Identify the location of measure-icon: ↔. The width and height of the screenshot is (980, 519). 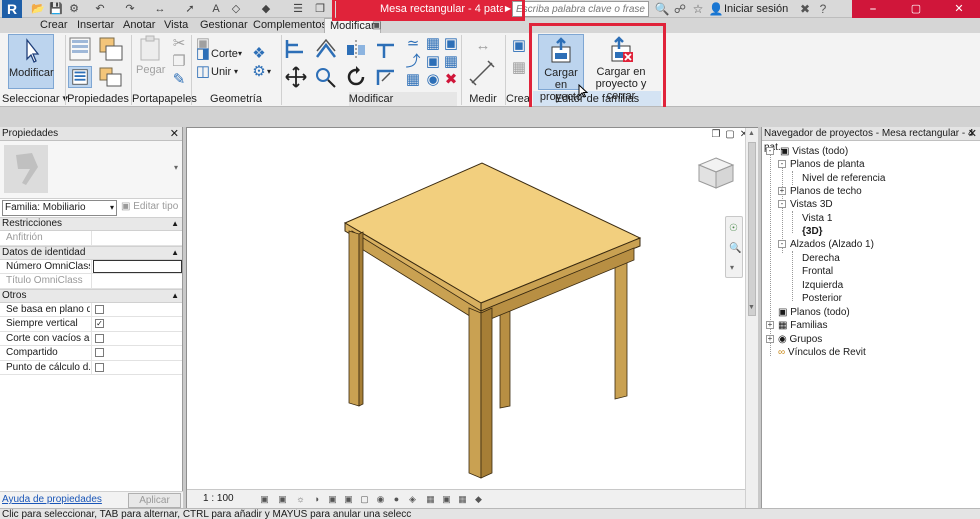
(160, 9).